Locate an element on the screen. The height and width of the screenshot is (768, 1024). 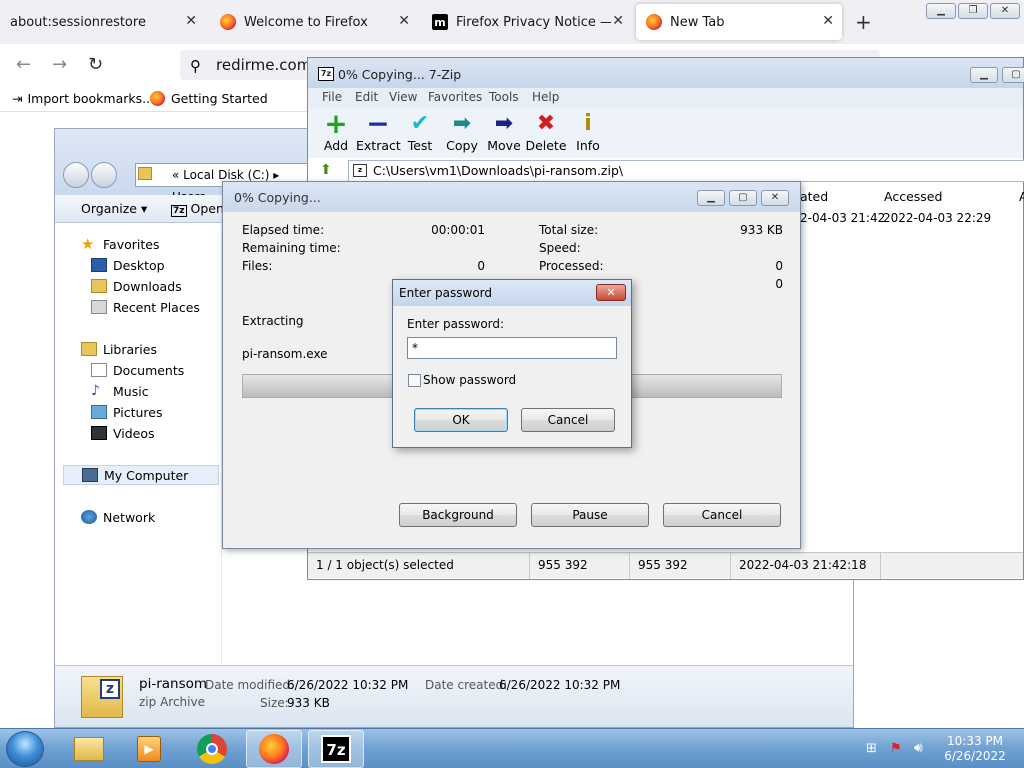
star-icon: ★ is located at coordinates (88, 244).